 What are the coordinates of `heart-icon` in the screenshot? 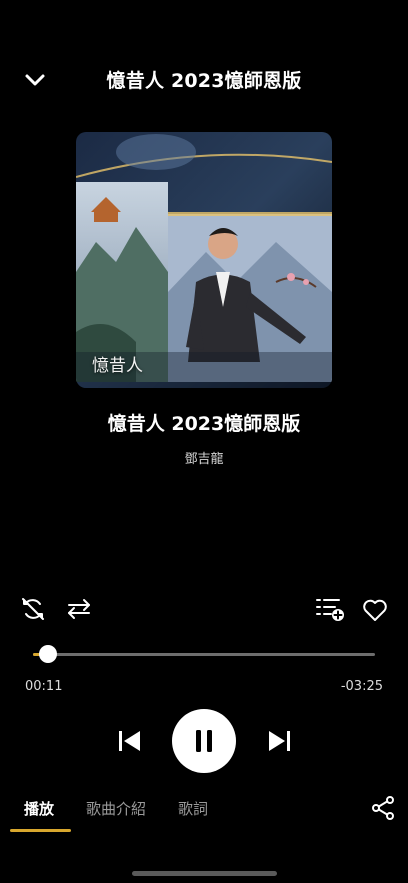 It's located at (375, 610).